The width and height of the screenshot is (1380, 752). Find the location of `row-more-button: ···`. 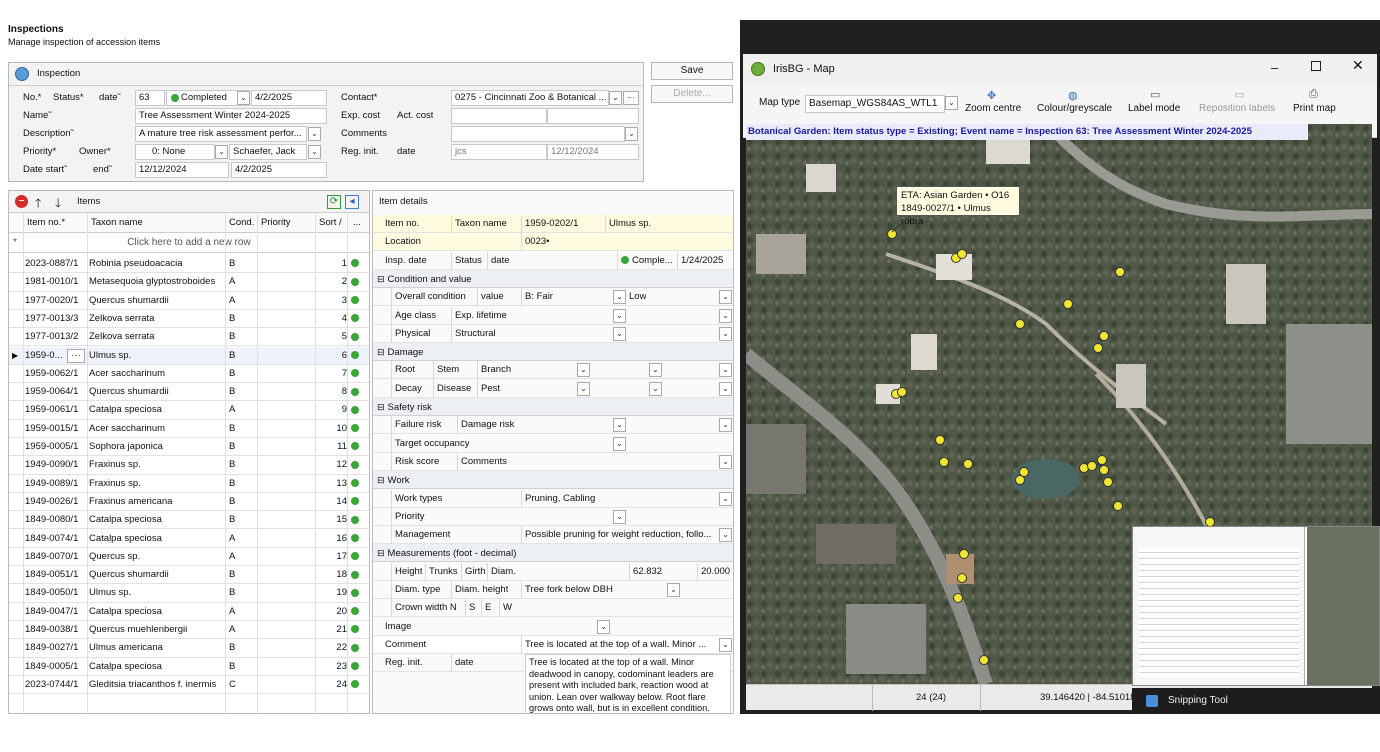

row-more-button: ··· is located at coordinates (76, 355).